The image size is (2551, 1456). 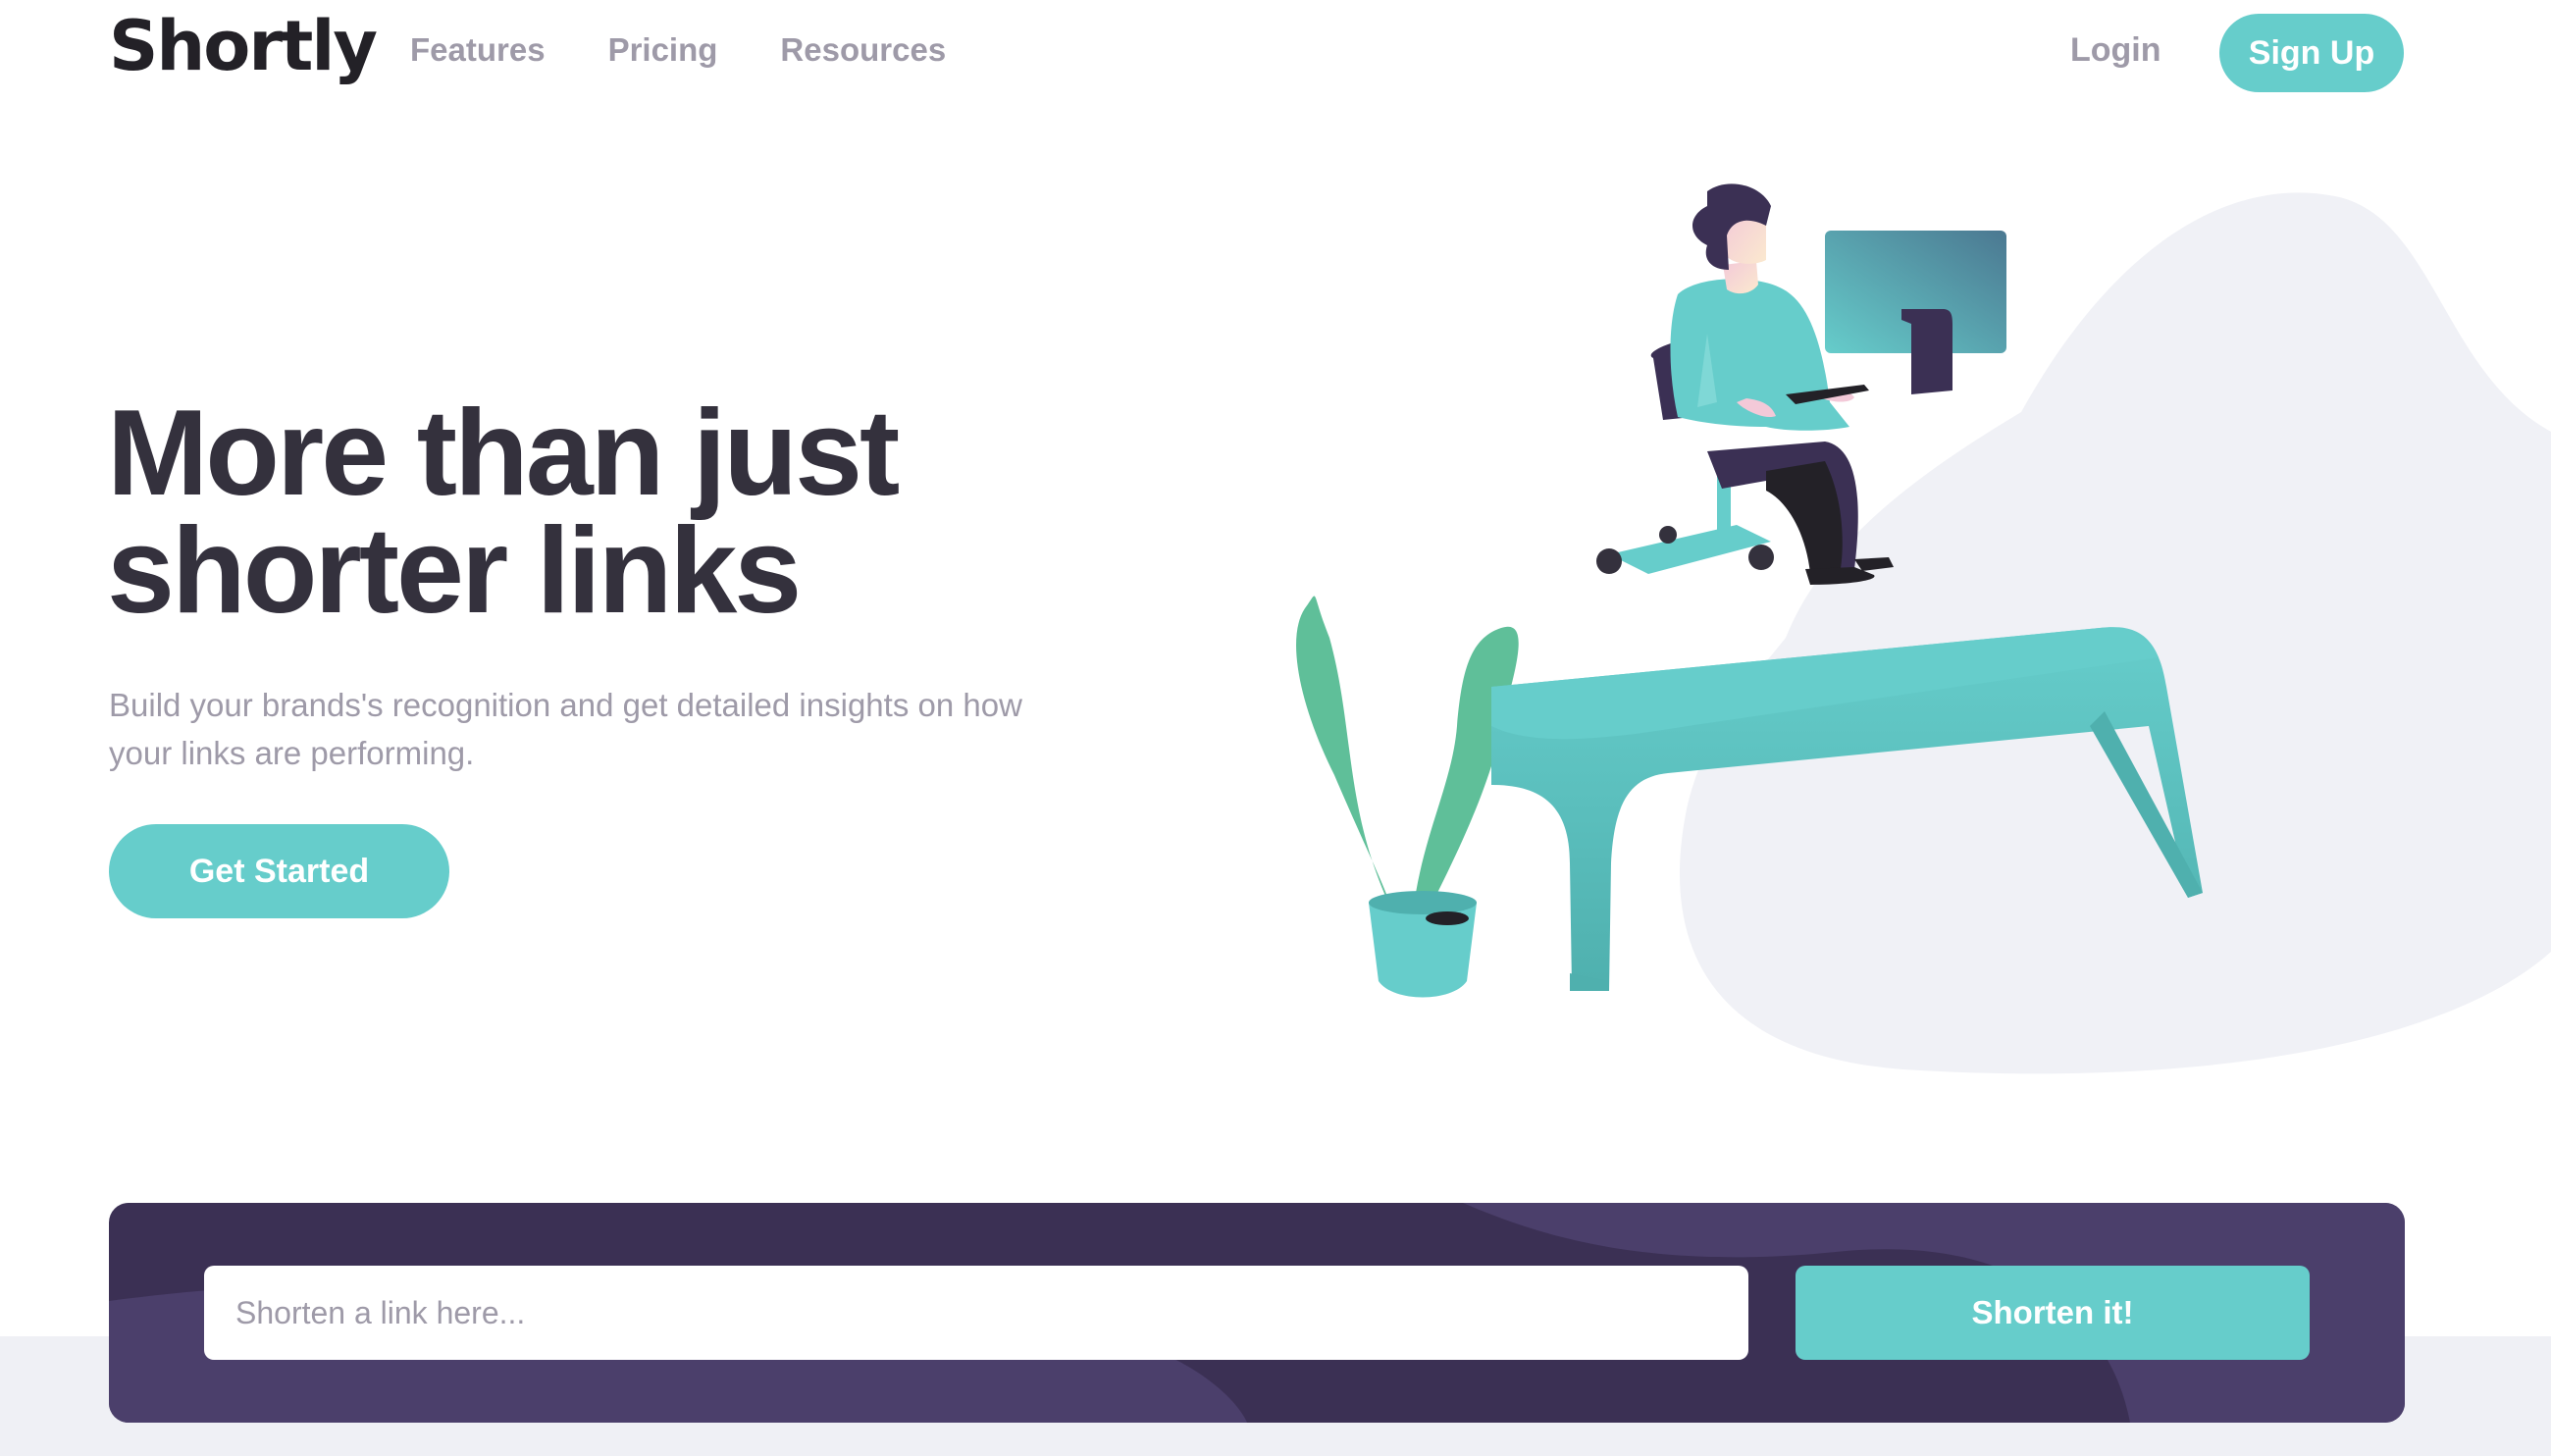 I want to click on hero-title-line-2: shorter links, so click(x=454, y=571).